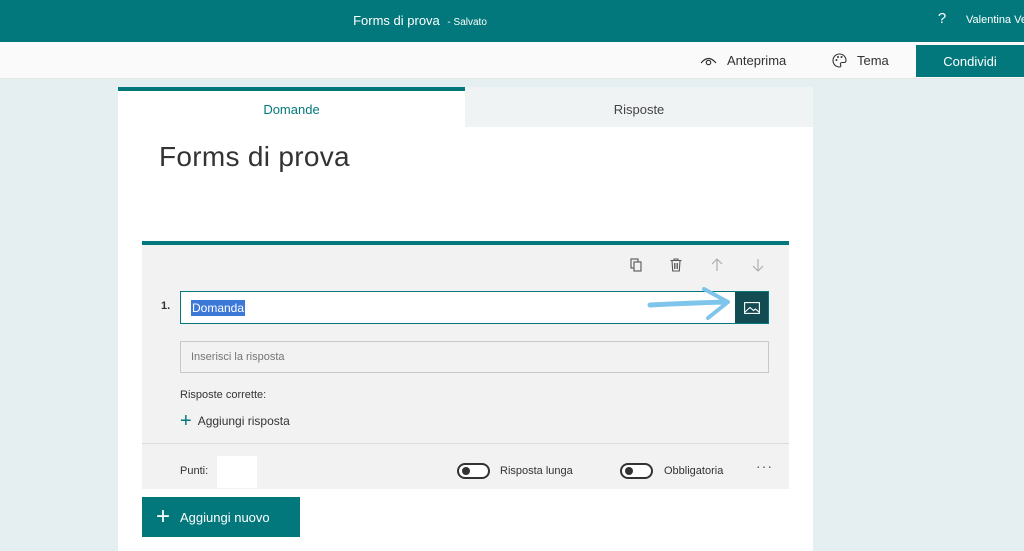 This screenshot has height=551, width=1024. I want to click on required-toggle, so click(636, 471).